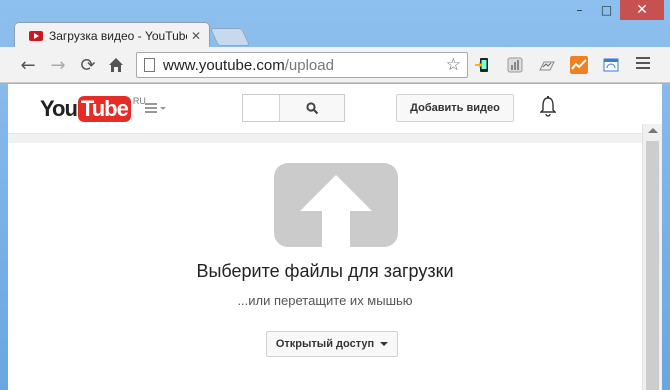 This screenshot has height=390, width=670. Describe the element at coordinates (547, 65) in the screenshot. I see `extension-analytics-icon` at that location.